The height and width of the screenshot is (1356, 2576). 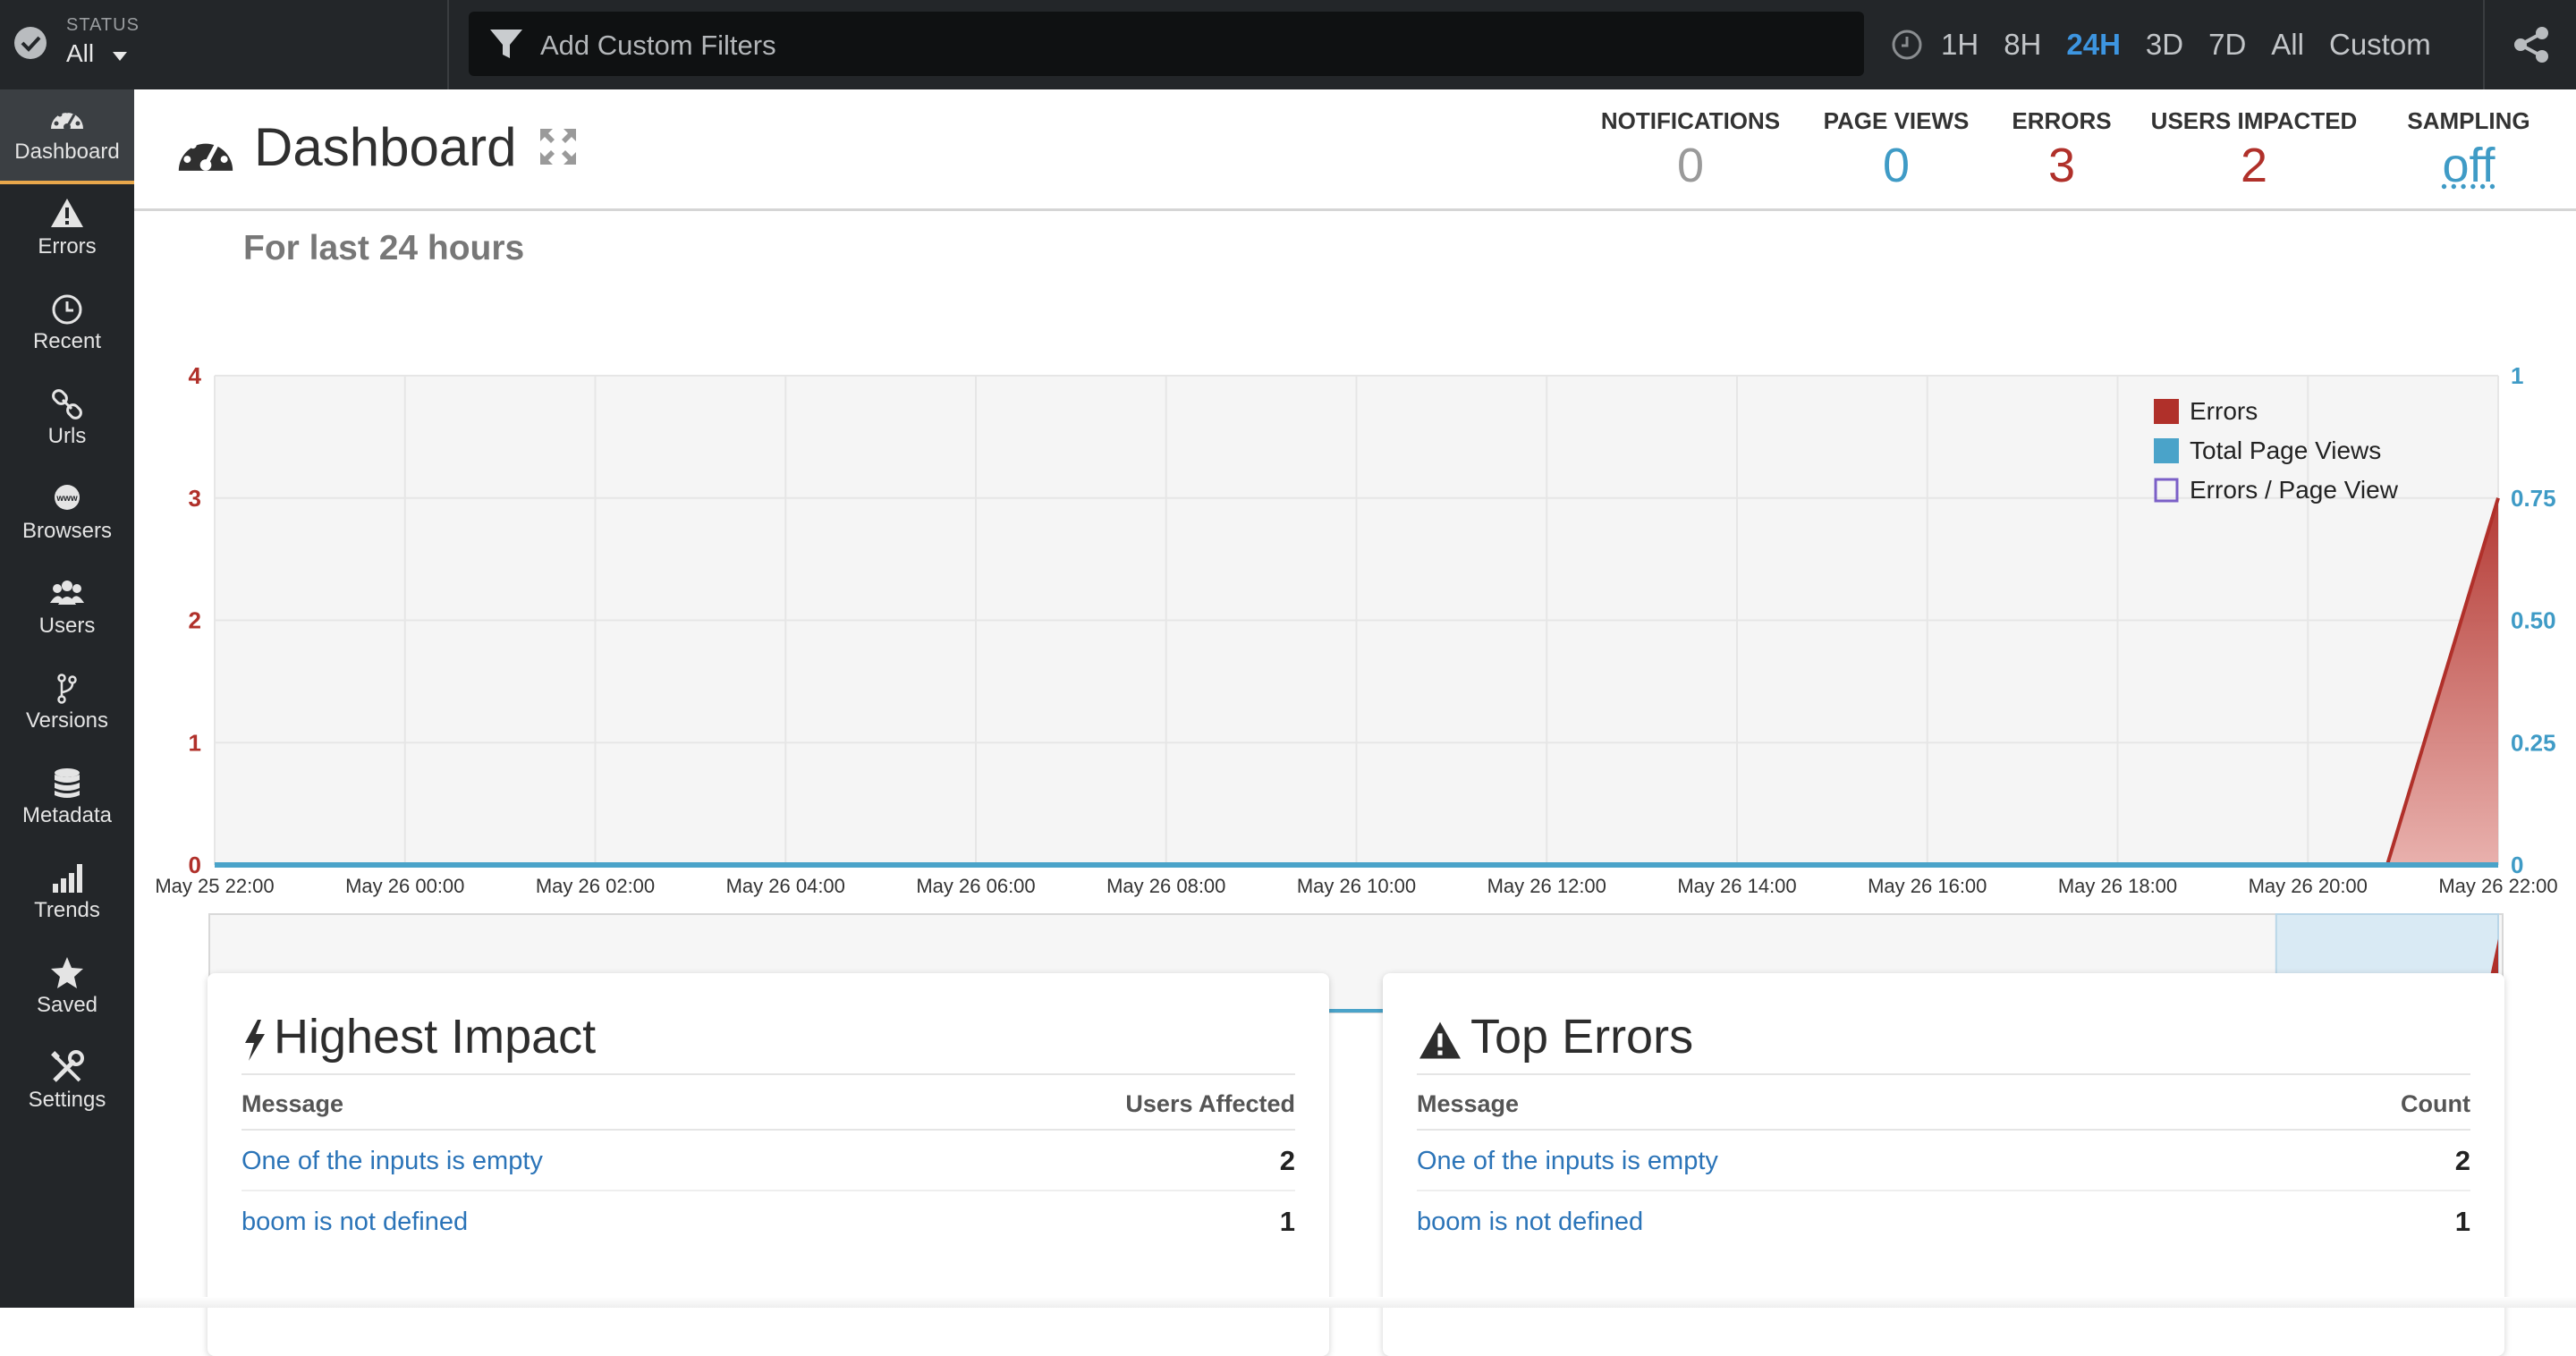 What do you see at coordinates (103, 25) in the screenshot?
I see `status-label: STATUS` at bounding box center [103, 25].